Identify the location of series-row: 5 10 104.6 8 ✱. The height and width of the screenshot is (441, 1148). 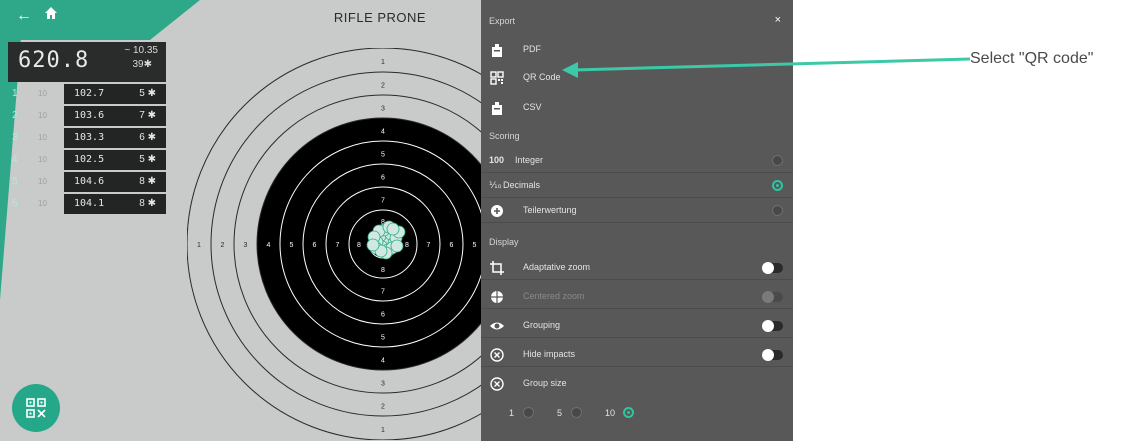
(87, 182).